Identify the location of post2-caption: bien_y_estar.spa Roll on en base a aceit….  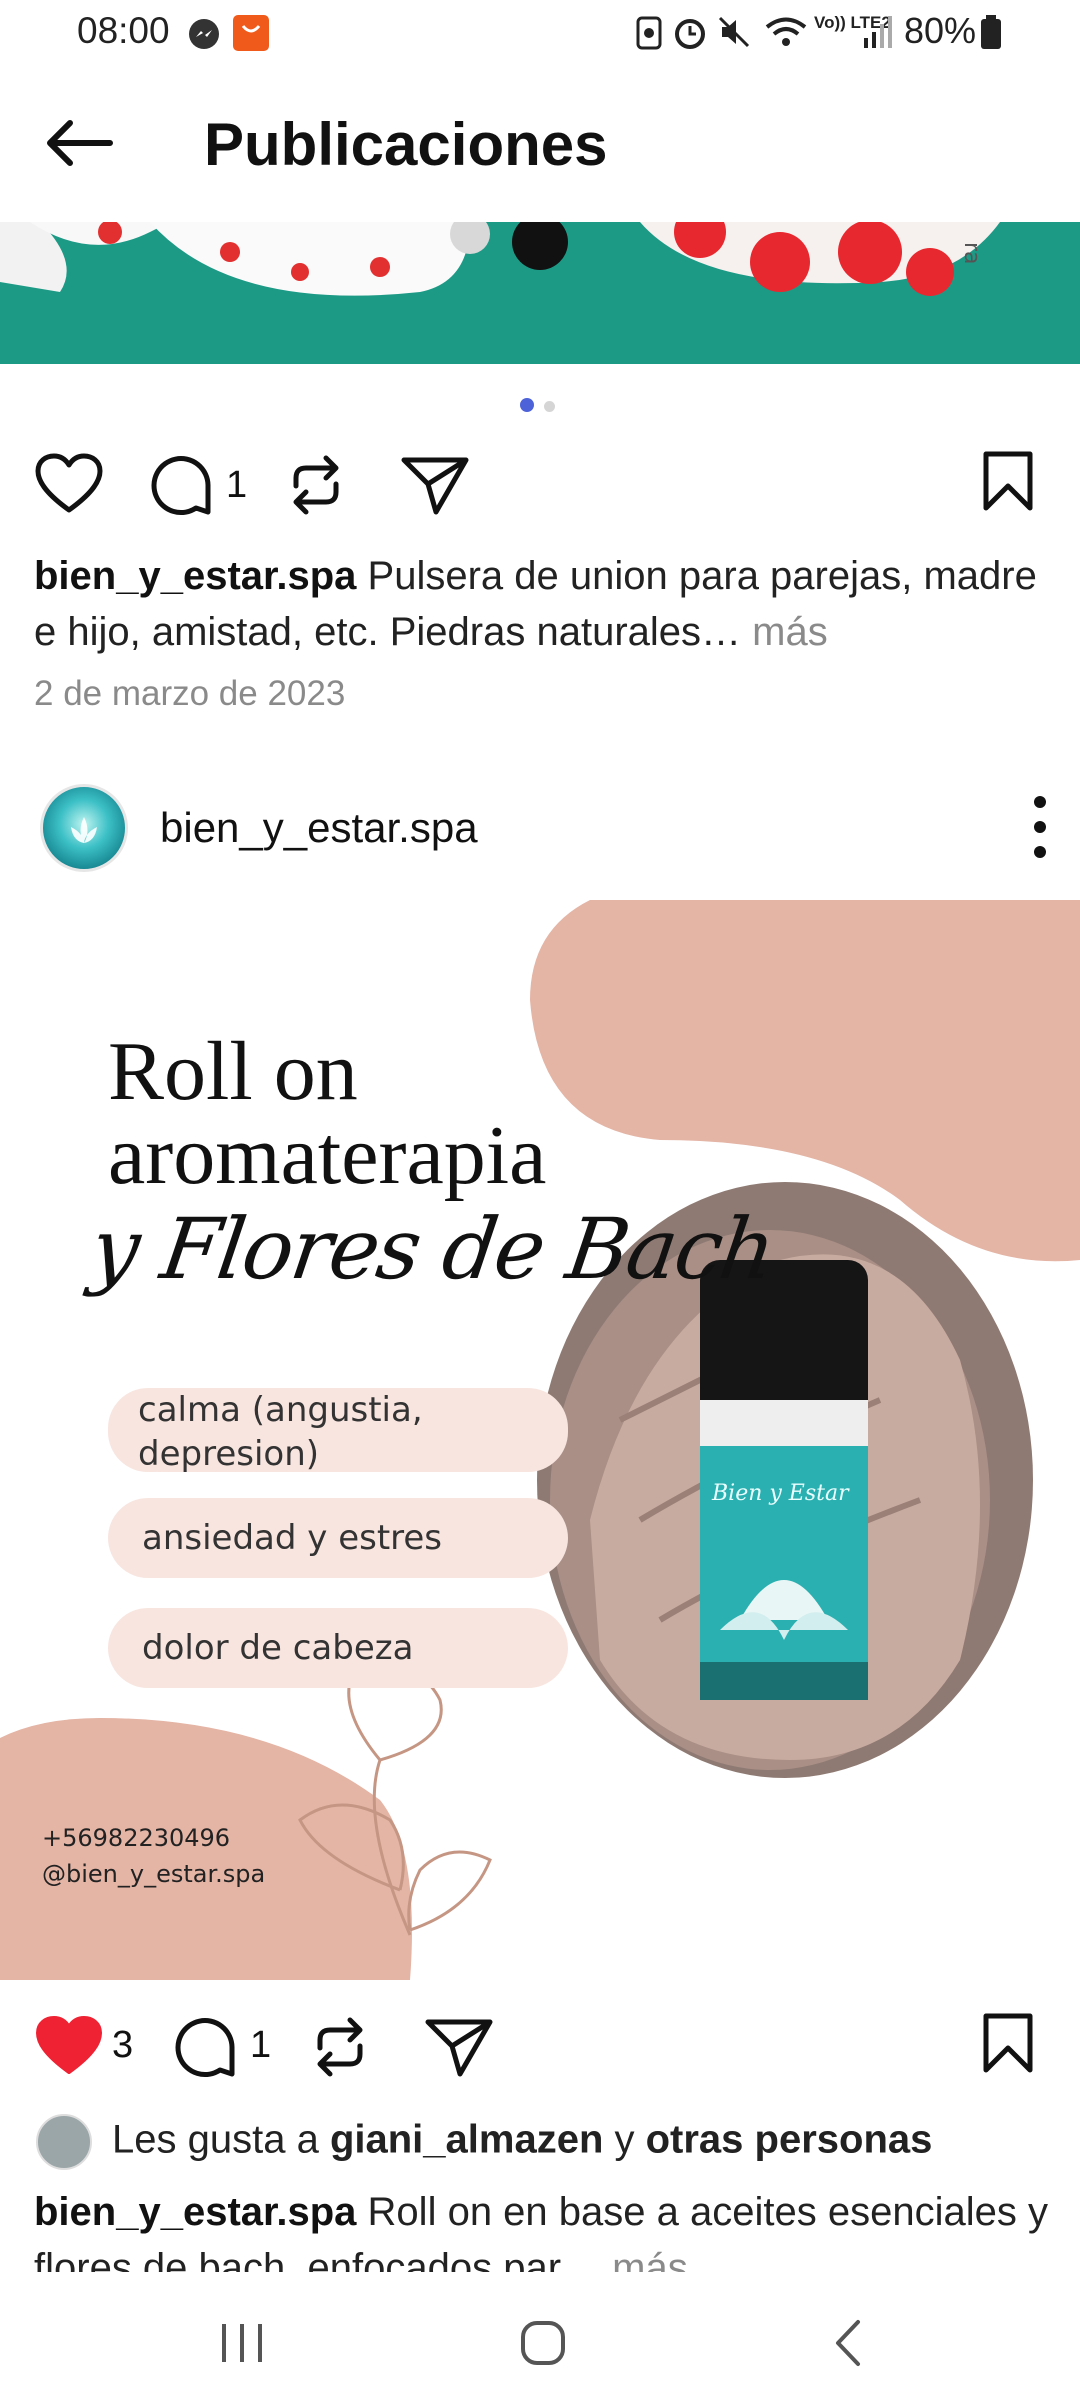
(544, 2228).